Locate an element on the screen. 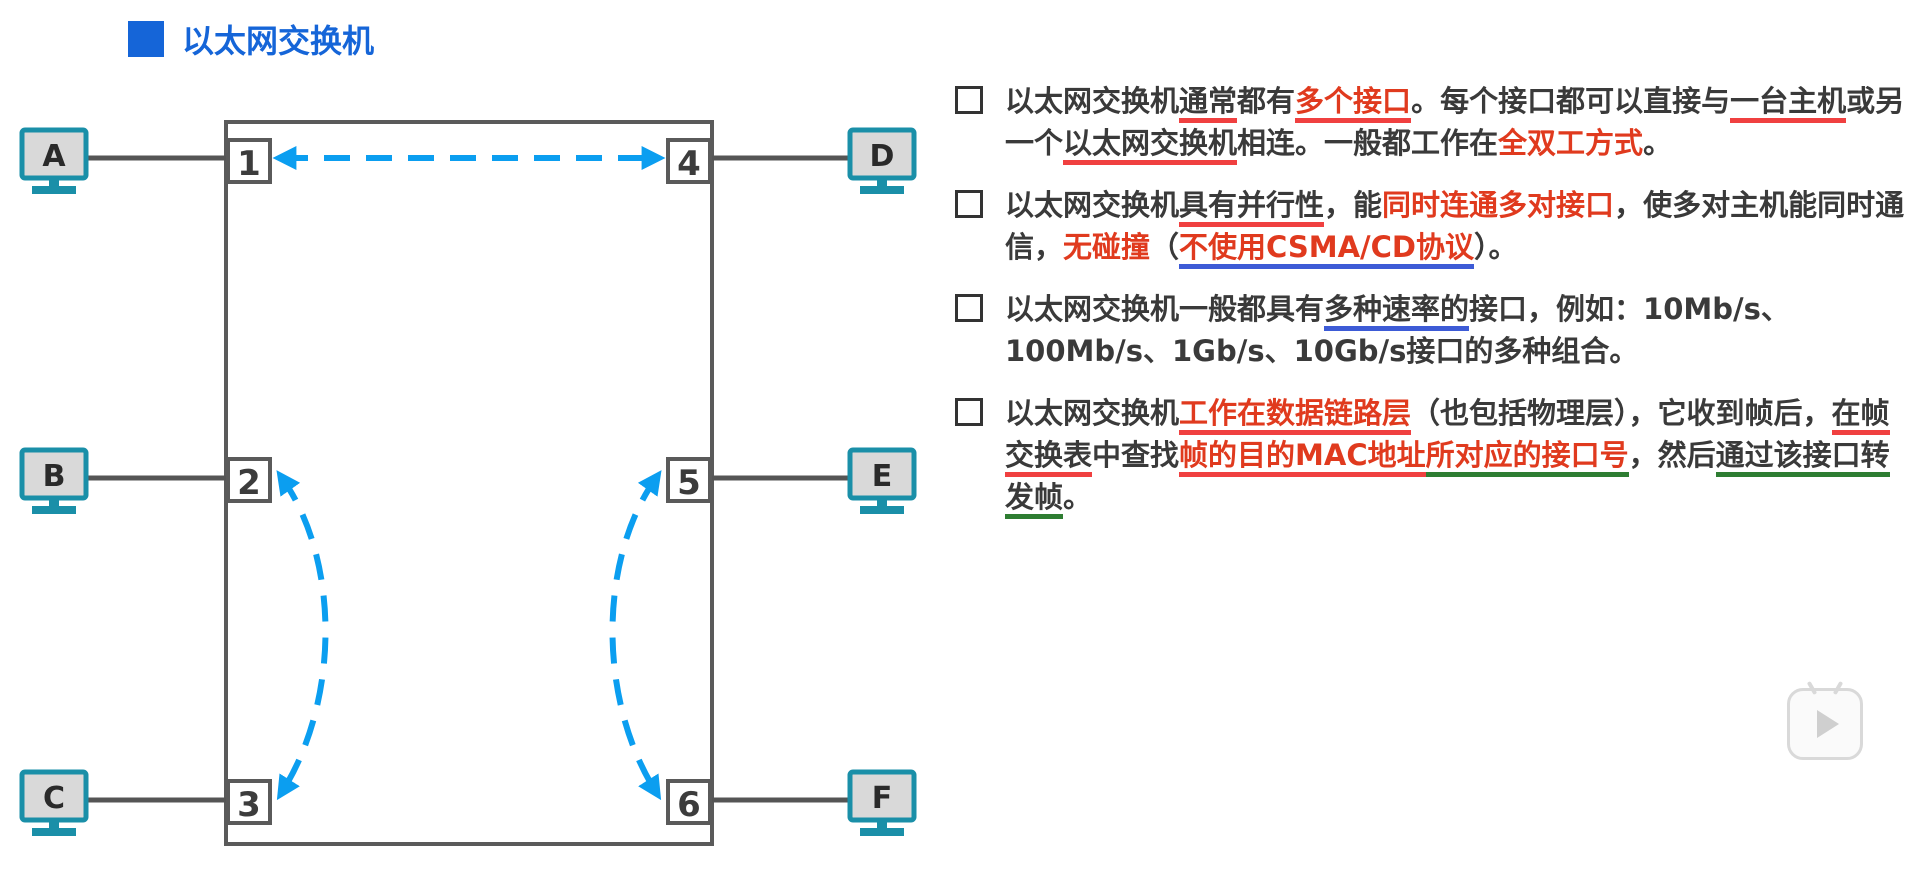 Image resolution: width=1916 pixels, height=895 pixels. host-f-monitor-icon: F is located at coordinates (882, 804).